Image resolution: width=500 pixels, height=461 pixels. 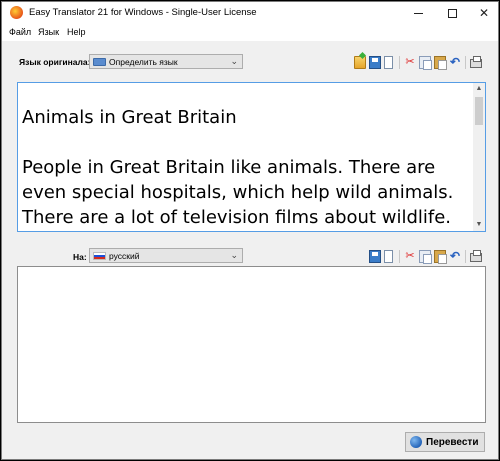 I want to click on scrollbar-thumb, so click(x=479, y=111).